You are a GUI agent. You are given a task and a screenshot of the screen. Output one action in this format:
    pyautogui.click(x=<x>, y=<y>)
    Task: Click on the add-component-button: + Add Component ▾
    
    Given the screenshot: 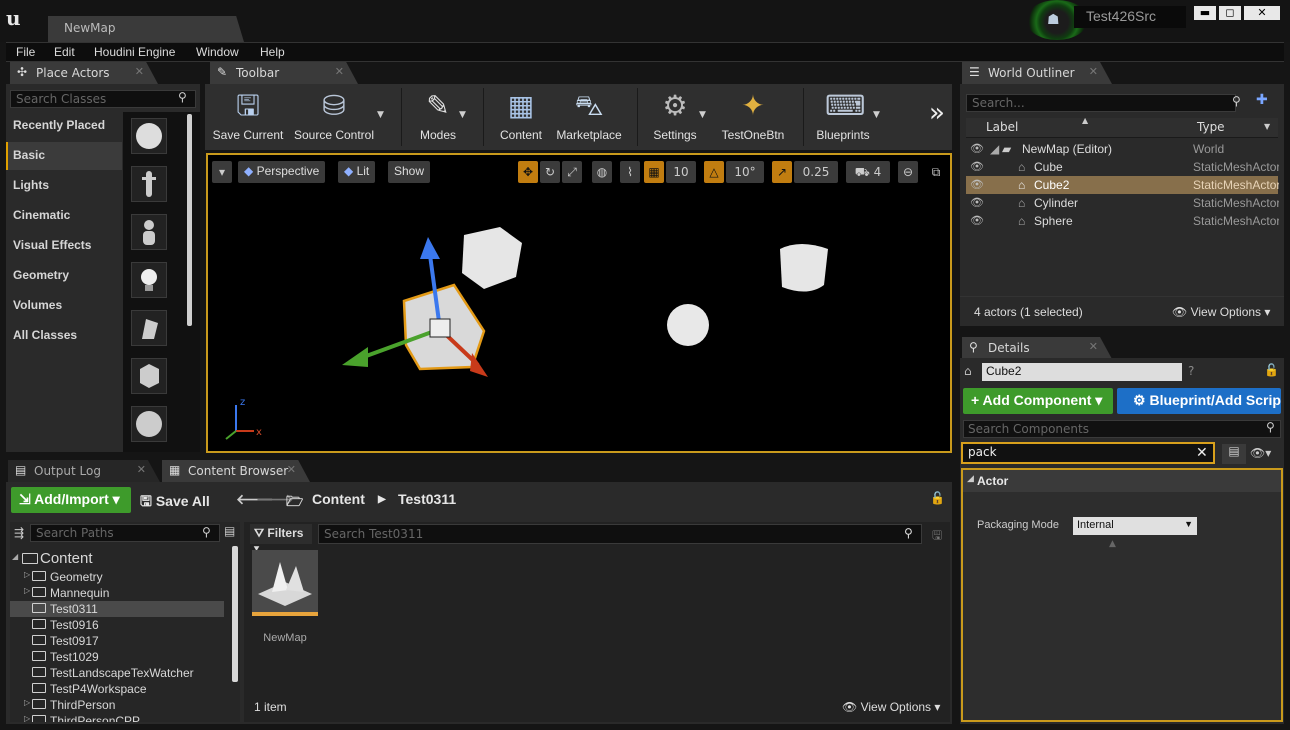 What is the action you would take?
    pyautogui.click(x=1038, y=401)
    